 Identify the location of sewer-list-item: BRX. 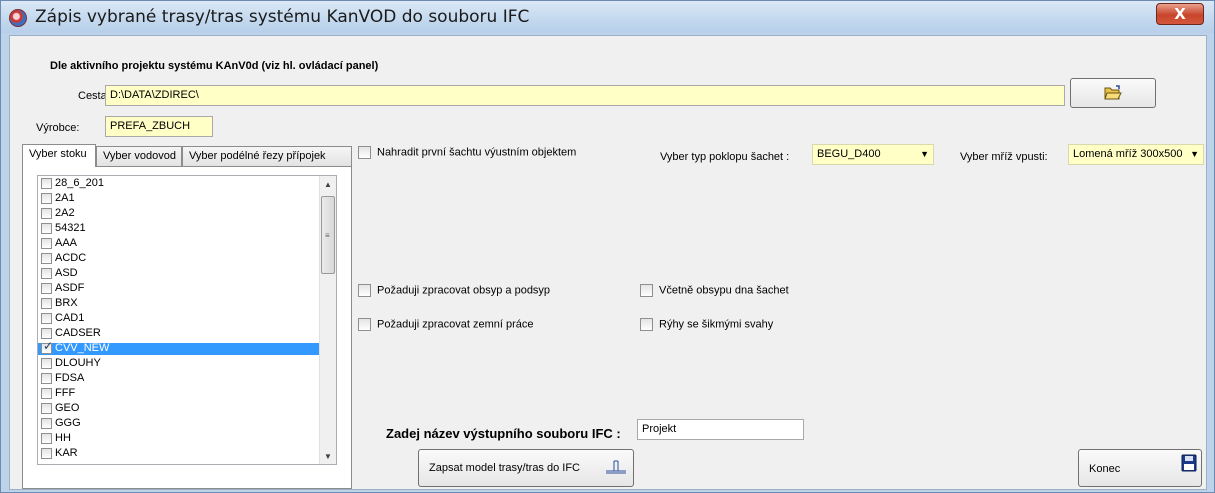
(179, 304).